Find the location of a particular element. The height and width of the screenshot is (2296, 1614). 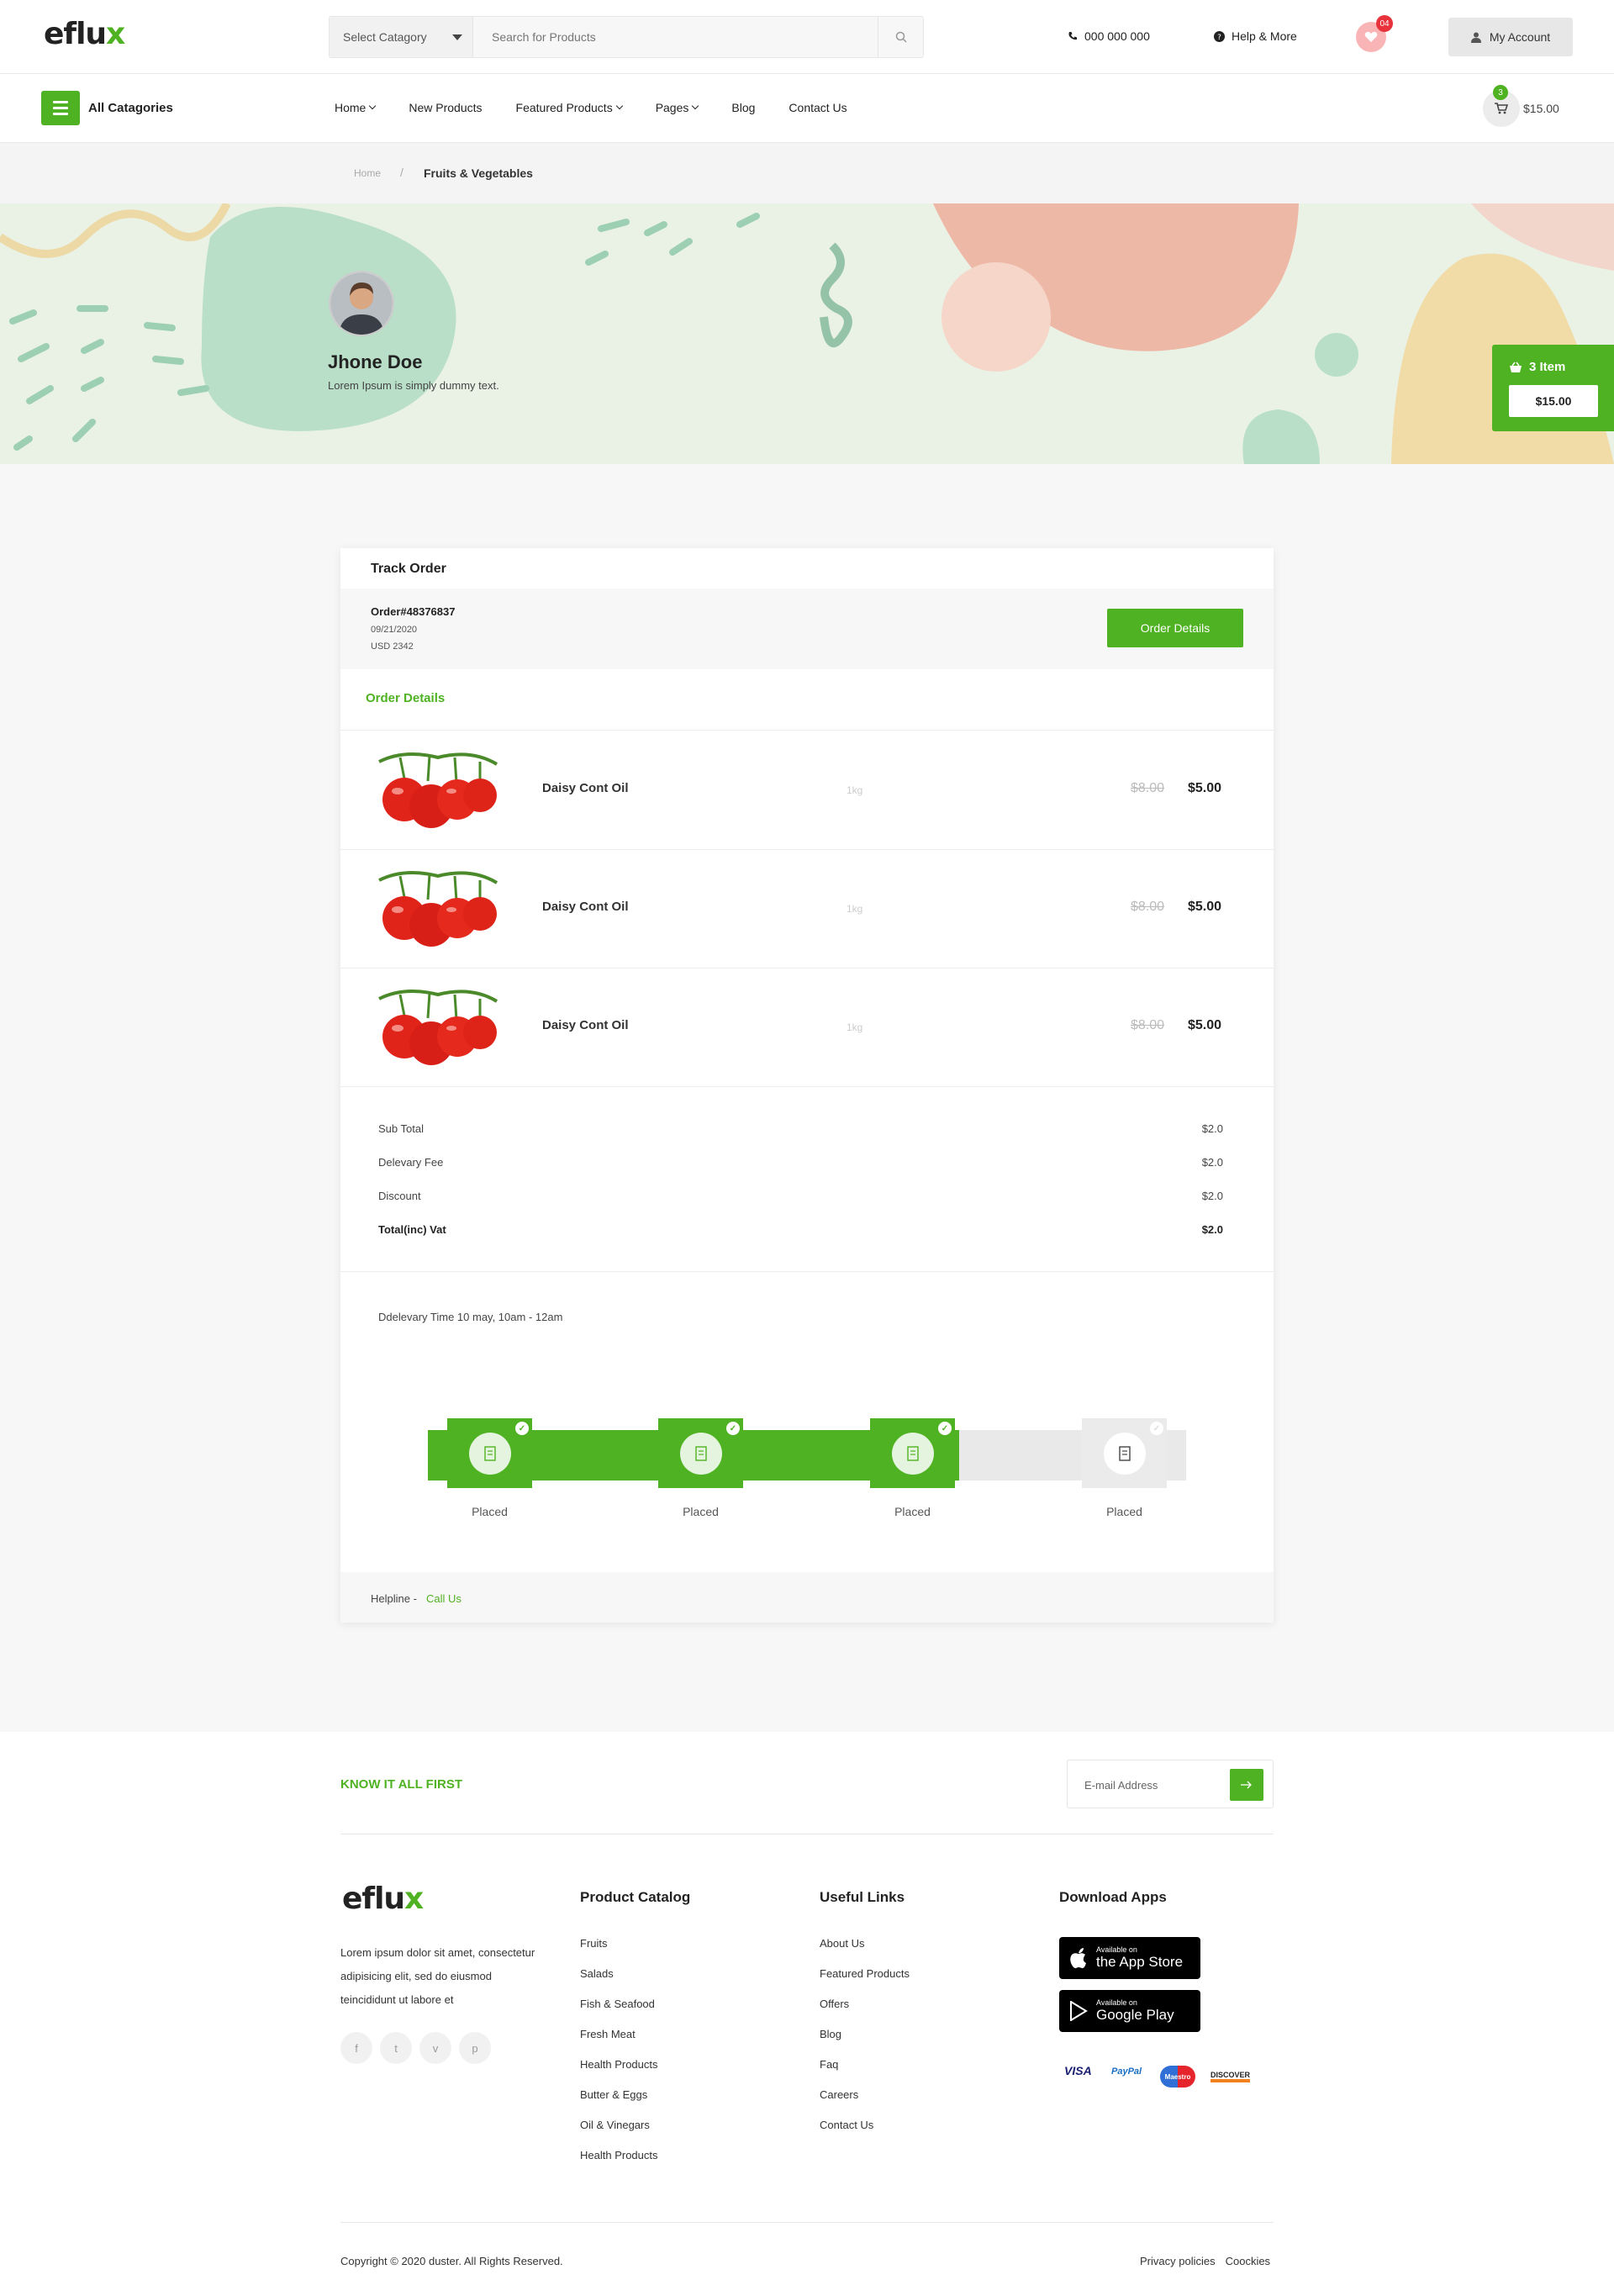

total-label: Total(inc) Vat is located at coordinates (412, 1230).